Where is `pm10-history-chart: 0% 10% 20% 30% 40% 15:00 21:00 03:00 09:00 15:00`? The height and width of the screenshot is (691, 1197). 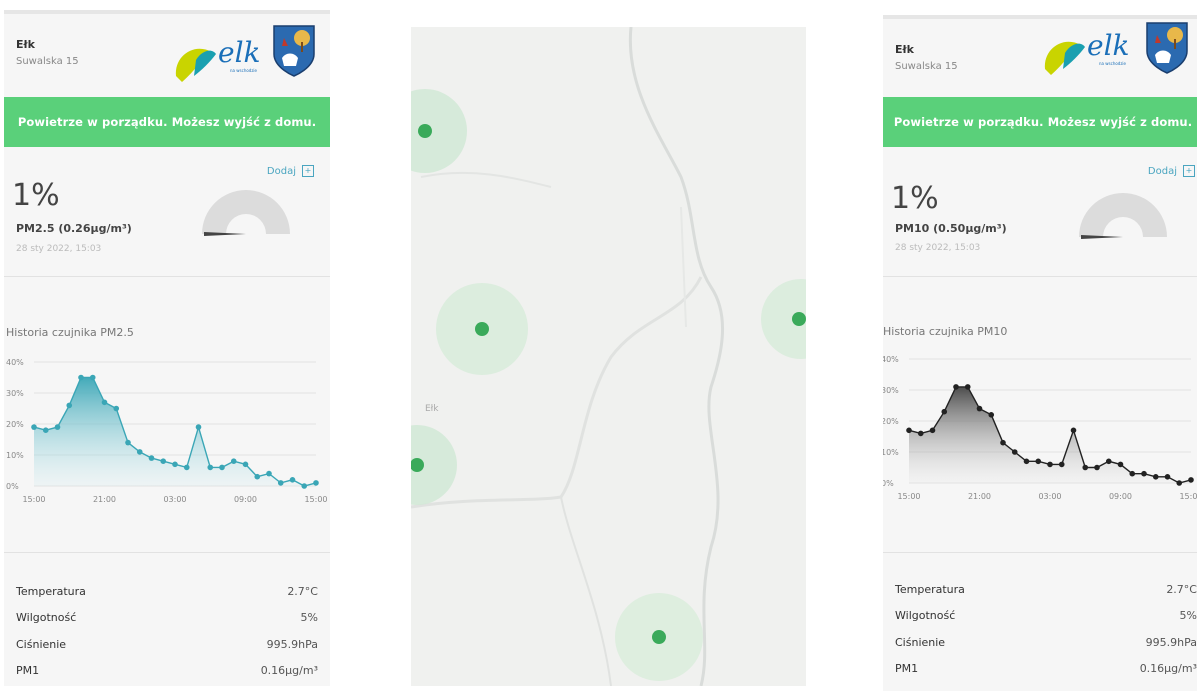 pm10-history-chart: 0% 10% 20% 30% 40% 15:00 21:00 03:00 09:00 15:00 is located at coordinates (1040, 428).